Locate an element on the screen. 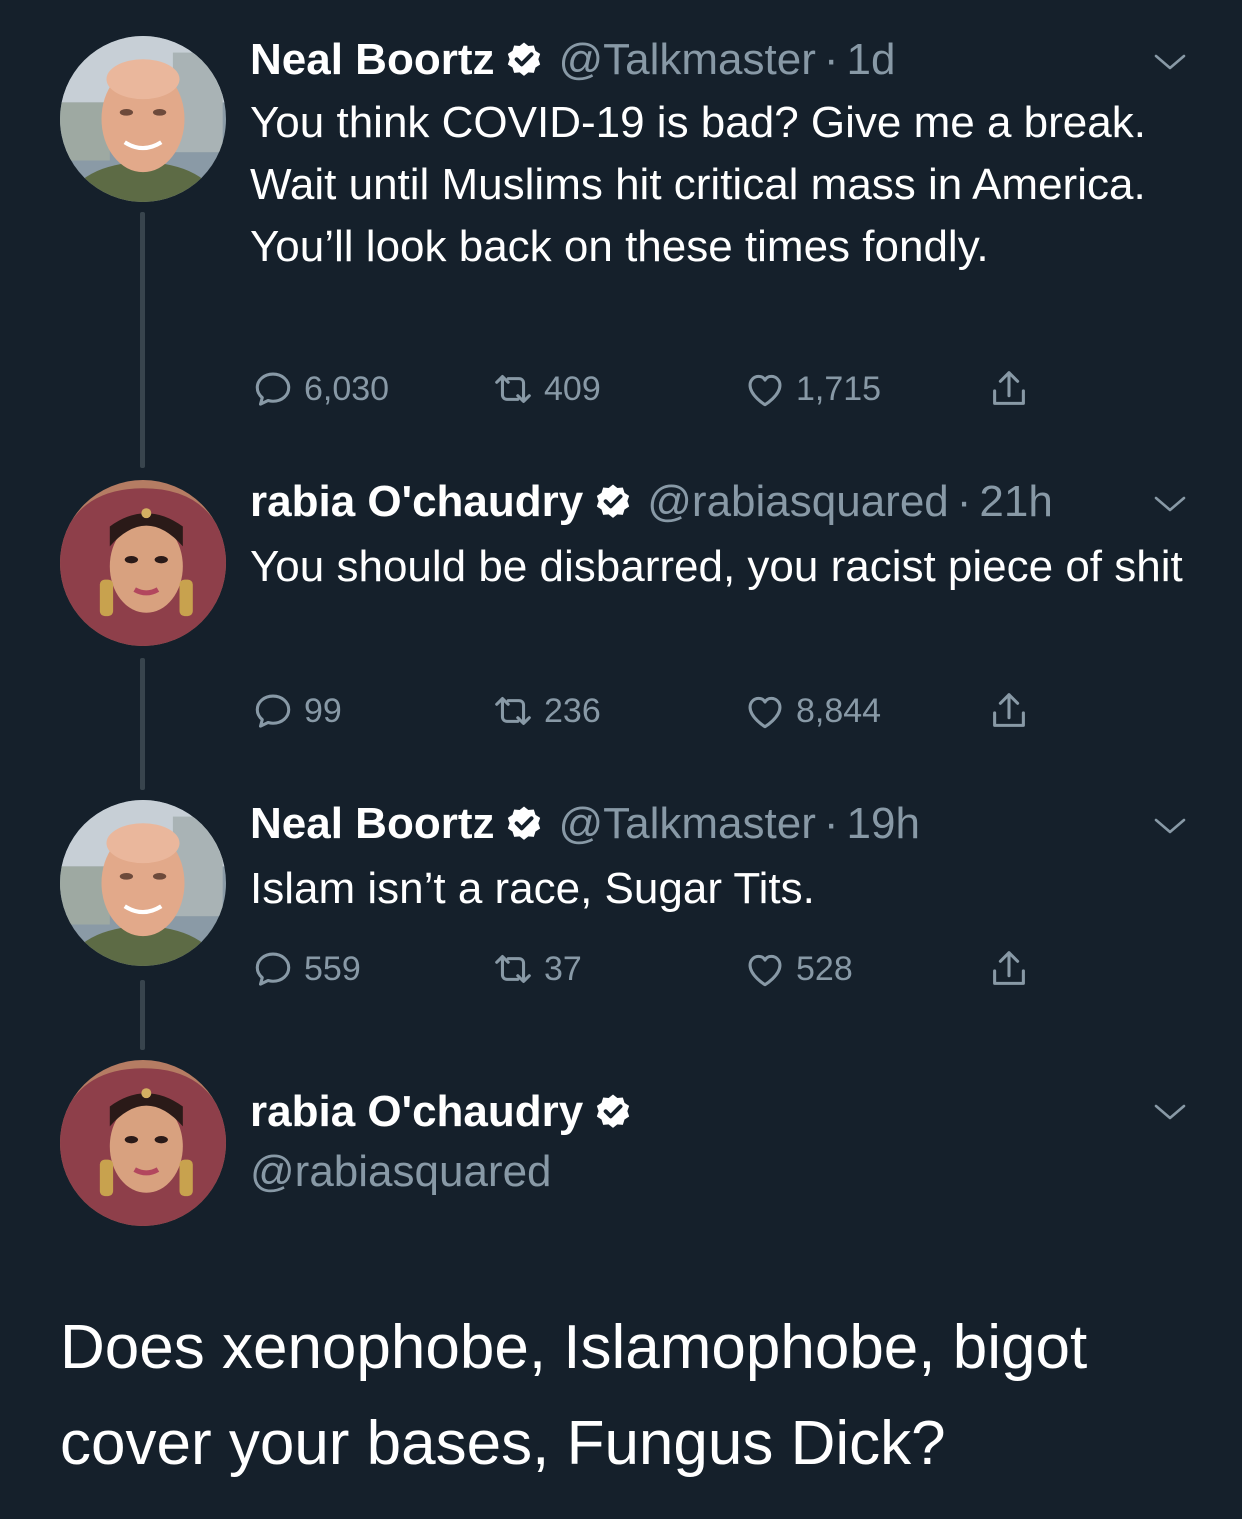 The image size is (1242, 1519). timestamp: 1d is located at coordinates (871, 60).